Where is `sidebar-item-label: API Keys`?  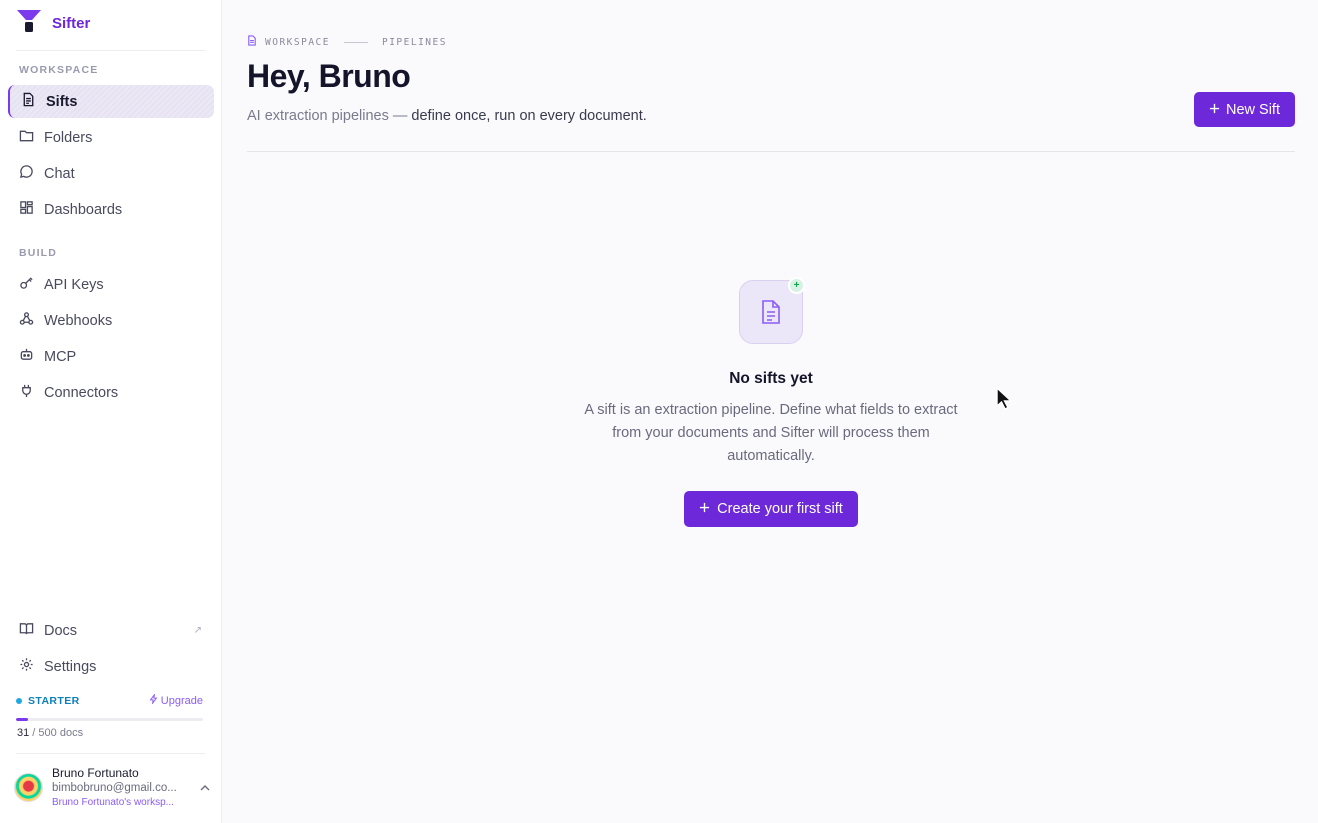 sidebar-item-label: API Keys is located at coordinates (74, 284).